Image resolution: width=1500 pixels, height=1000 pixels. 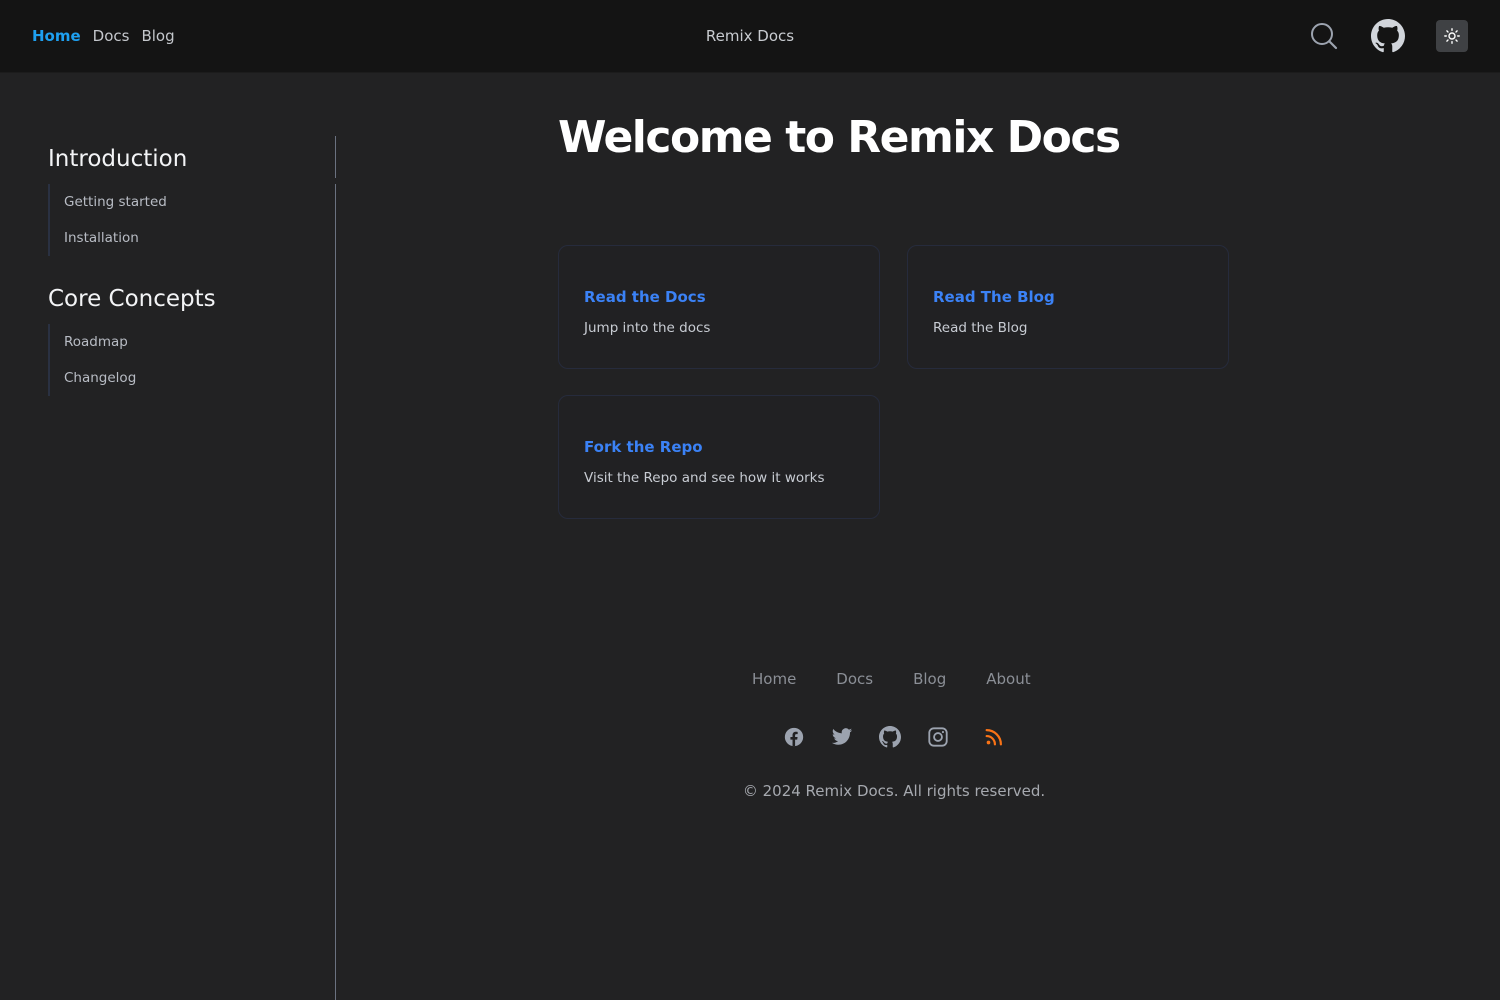 I want to click on sidebar-item-installation: Installation, so click(x=175, y=238).